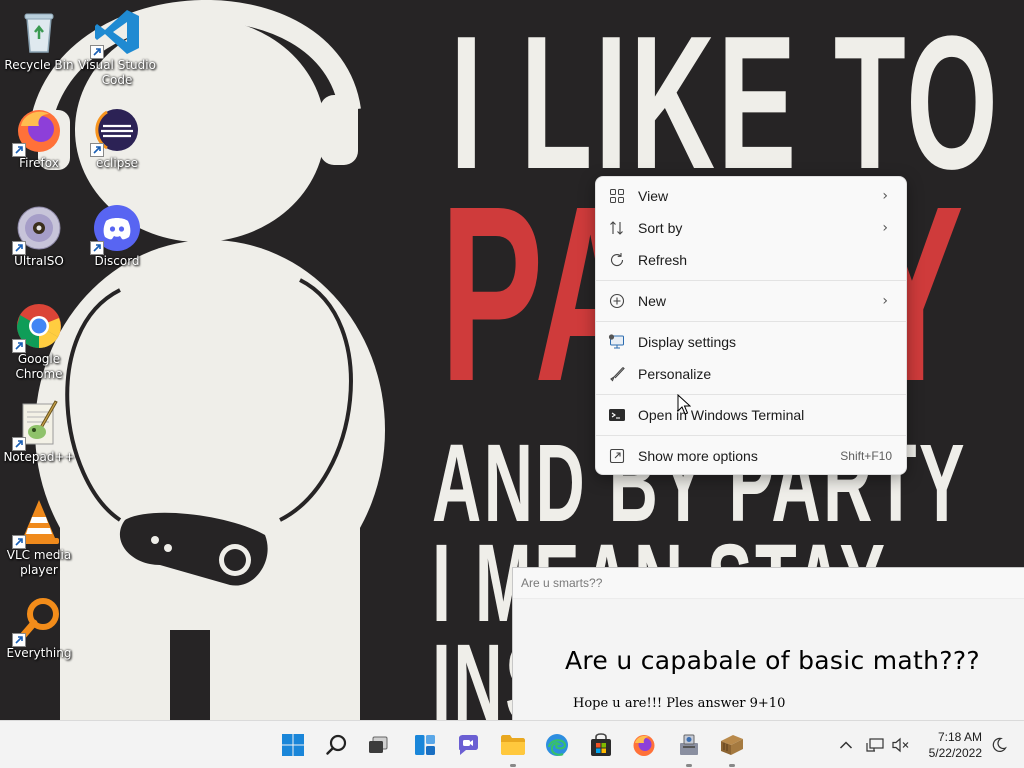  Describe the element at coordinates (751, 260) in the screenshot. I see `menu-item-refresh: Refresh` at that location.